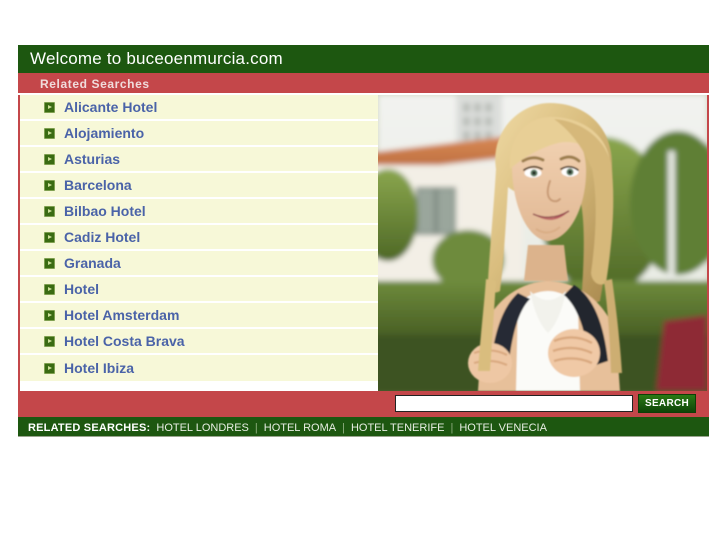  I want to click on footer-link: HOTEL LONDRES, so click(202, 428).